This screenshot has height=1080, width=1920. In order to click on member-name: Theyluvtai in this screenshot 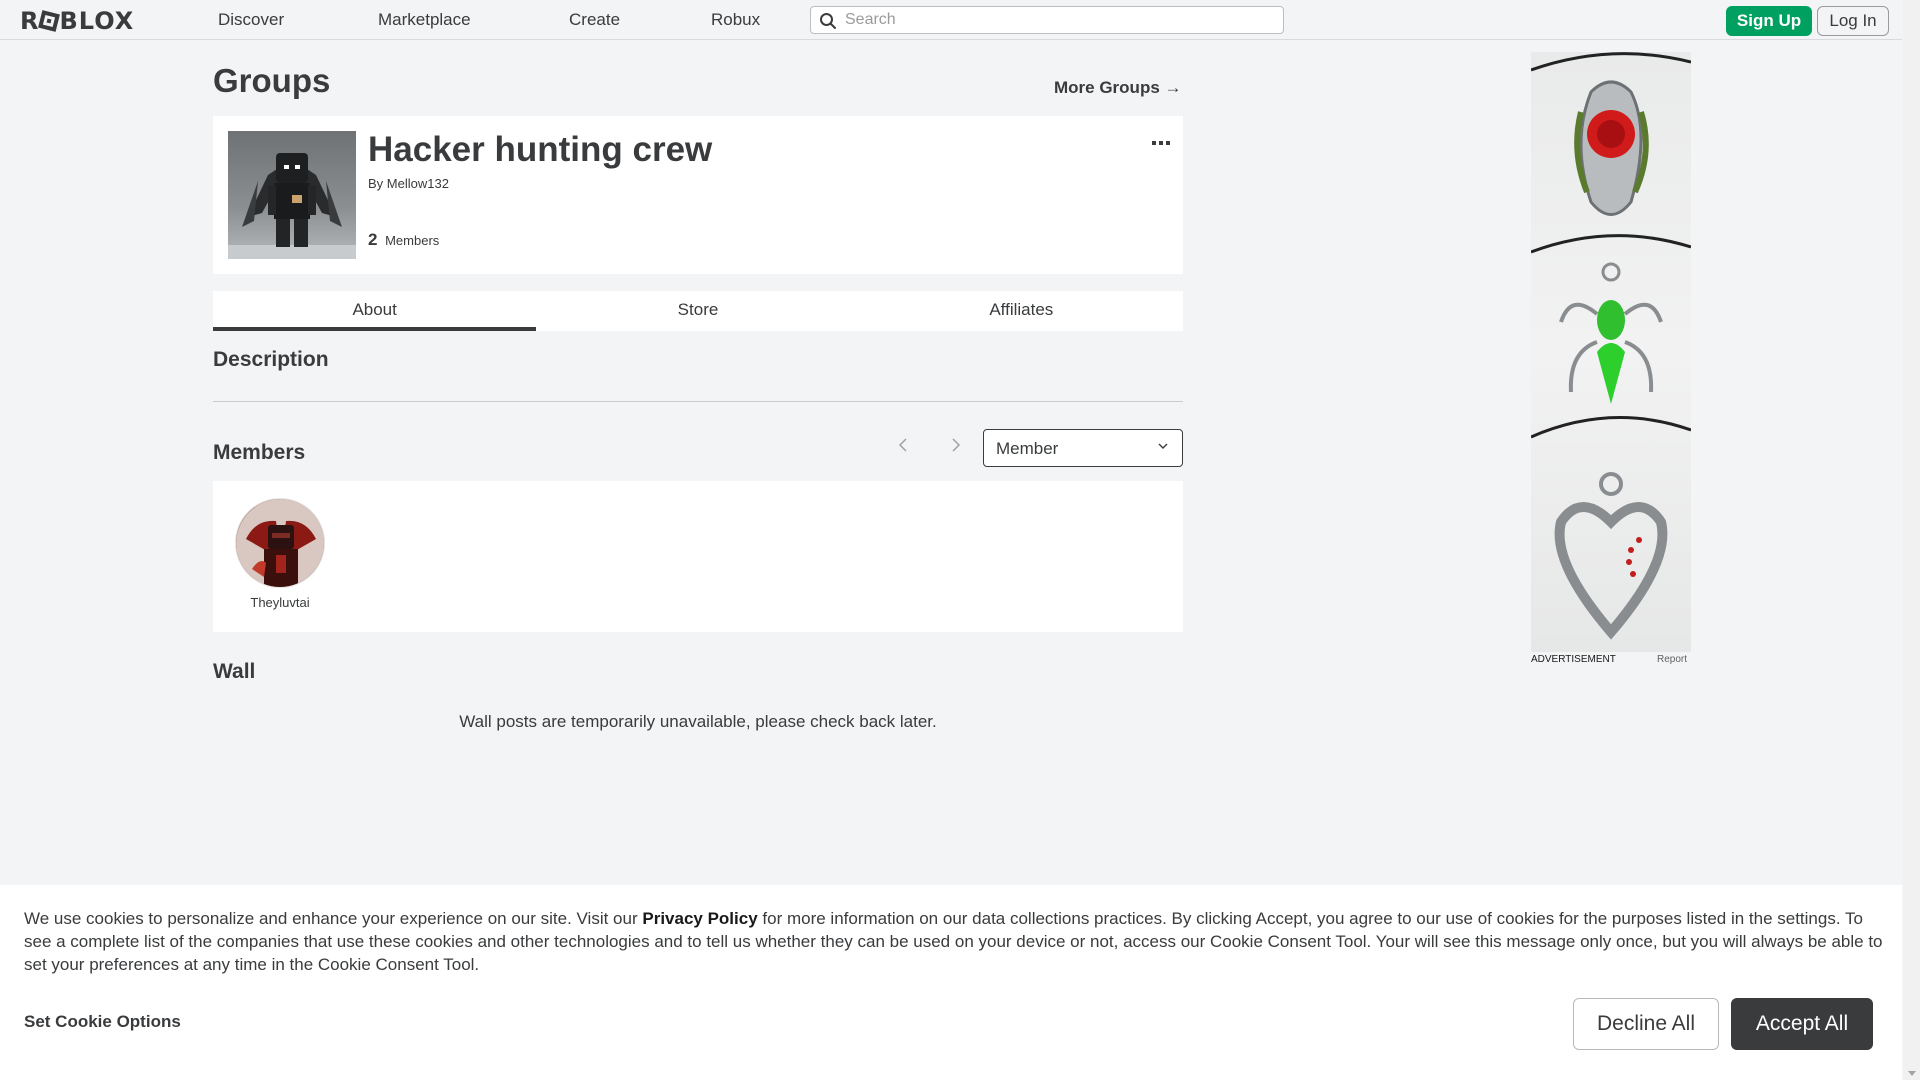, I will do `click(280, 602)`.